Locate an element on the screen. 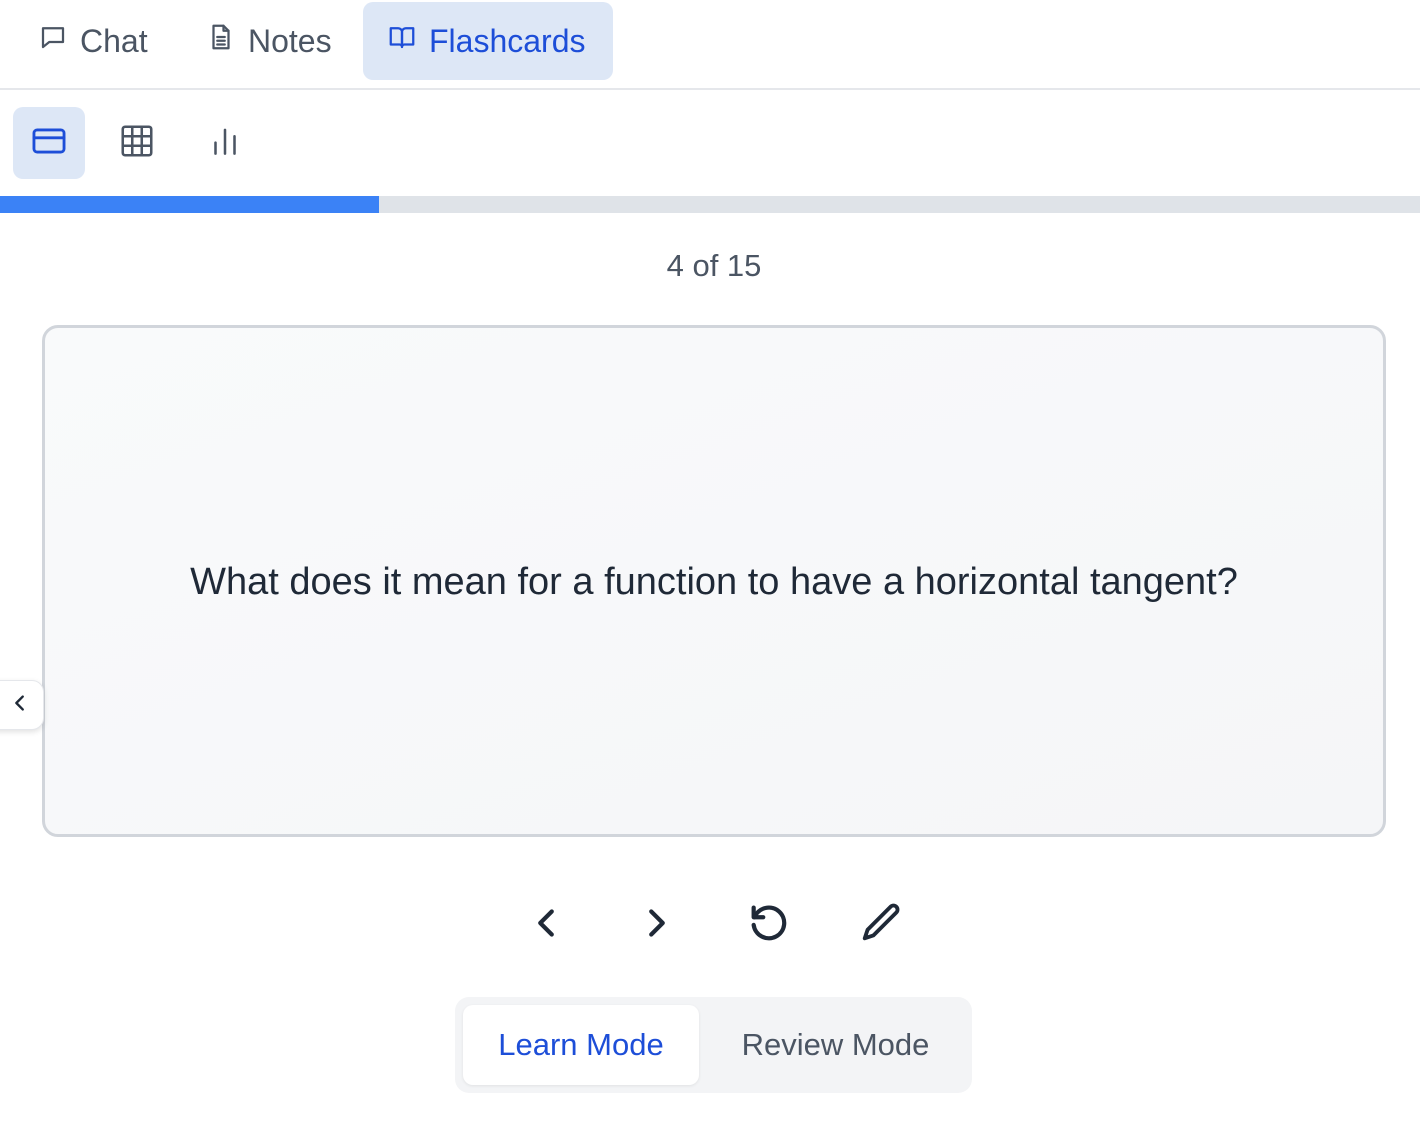 The image size is (1420, 1121). chevron-right-icon is located at coordinates (657, 925).